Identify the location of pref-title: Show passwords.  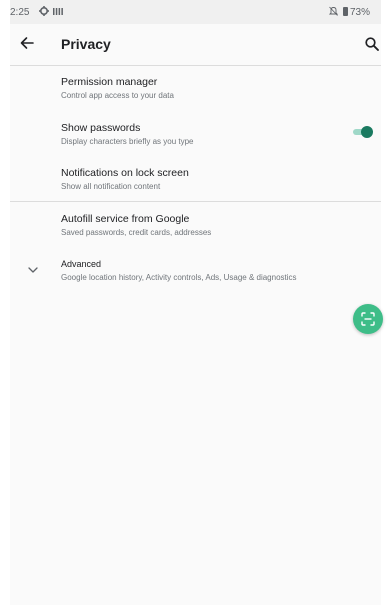
(101, 128).